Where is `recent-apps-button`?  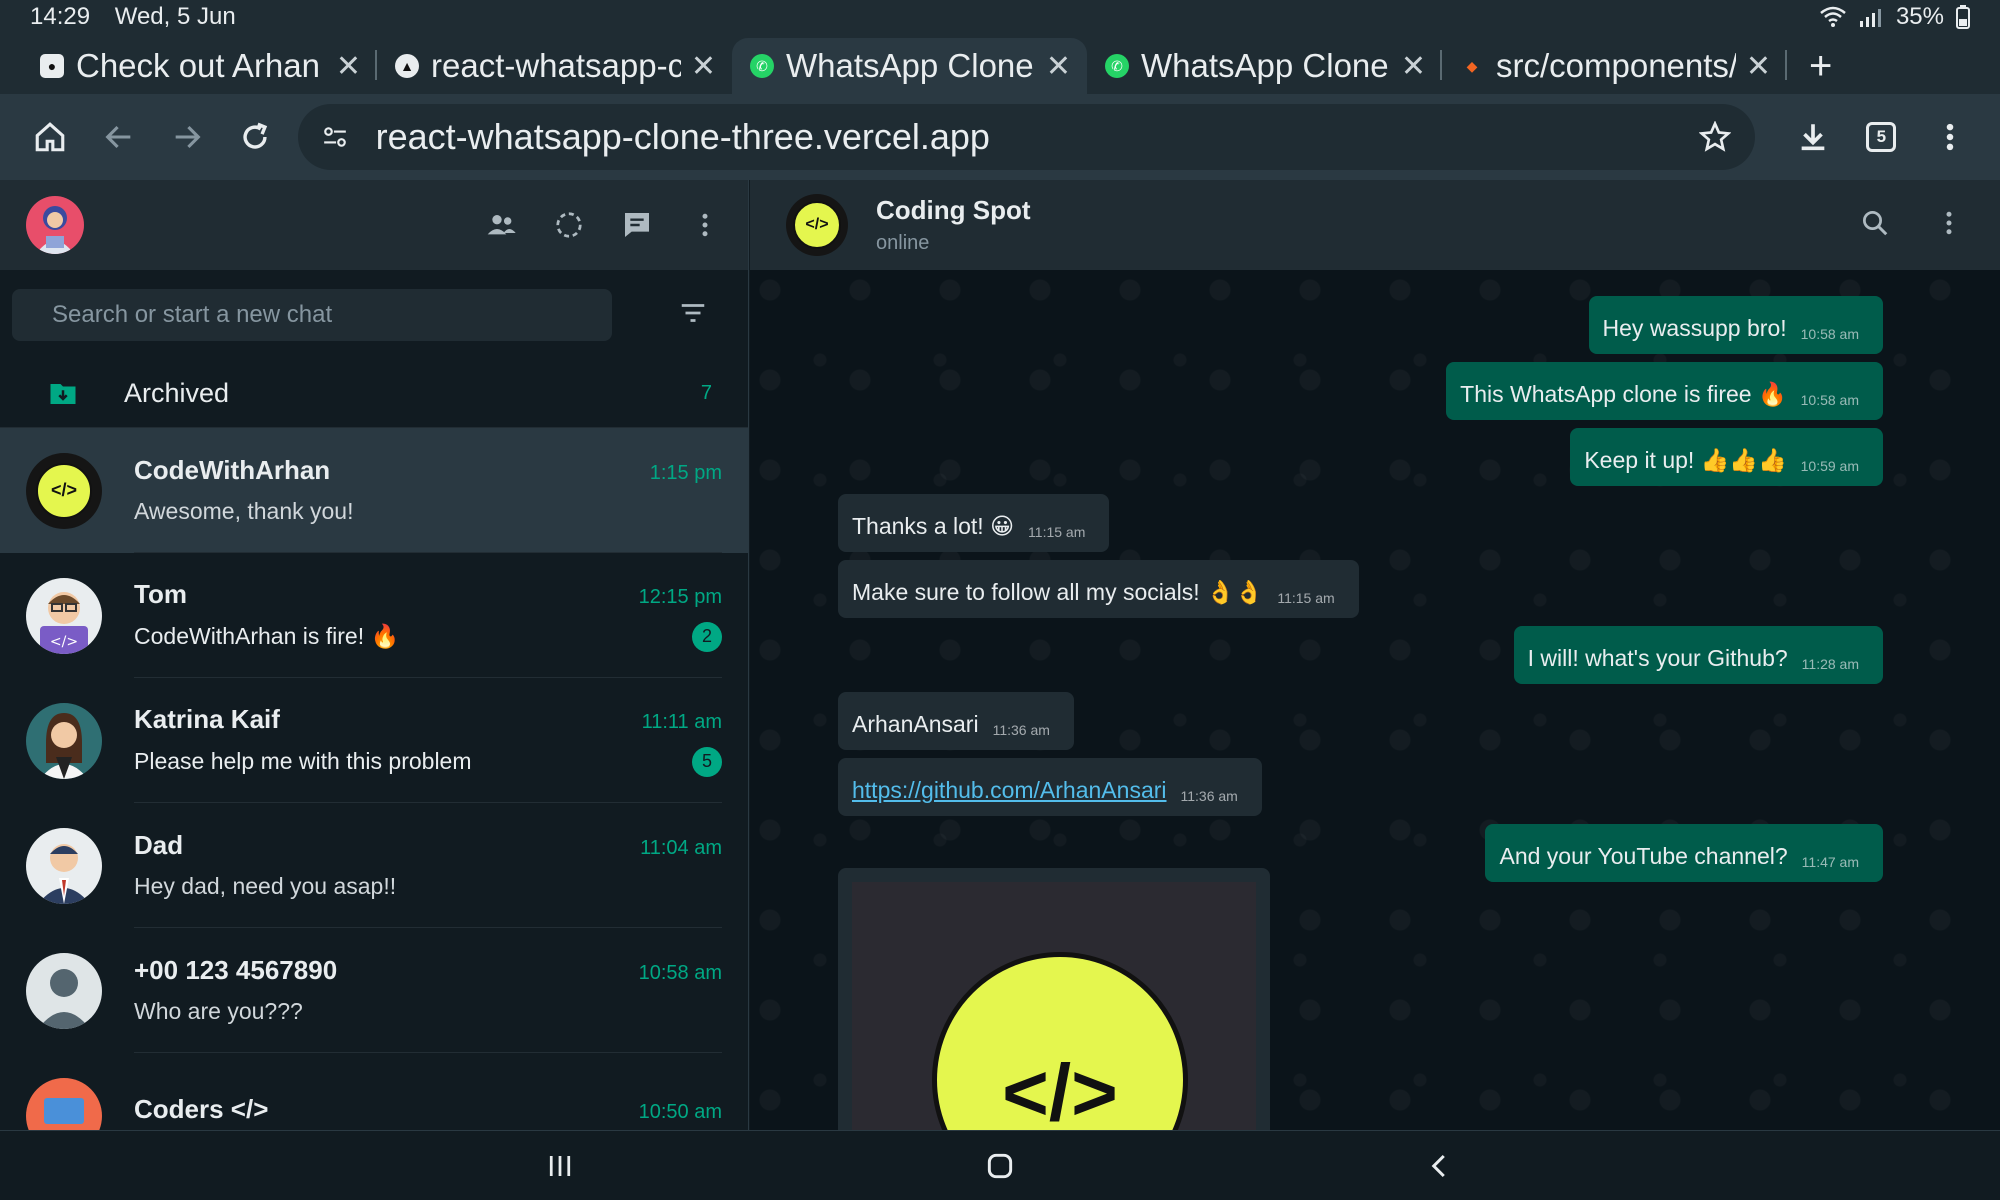 recent-apps-button is located at coordinates (560, 1166).